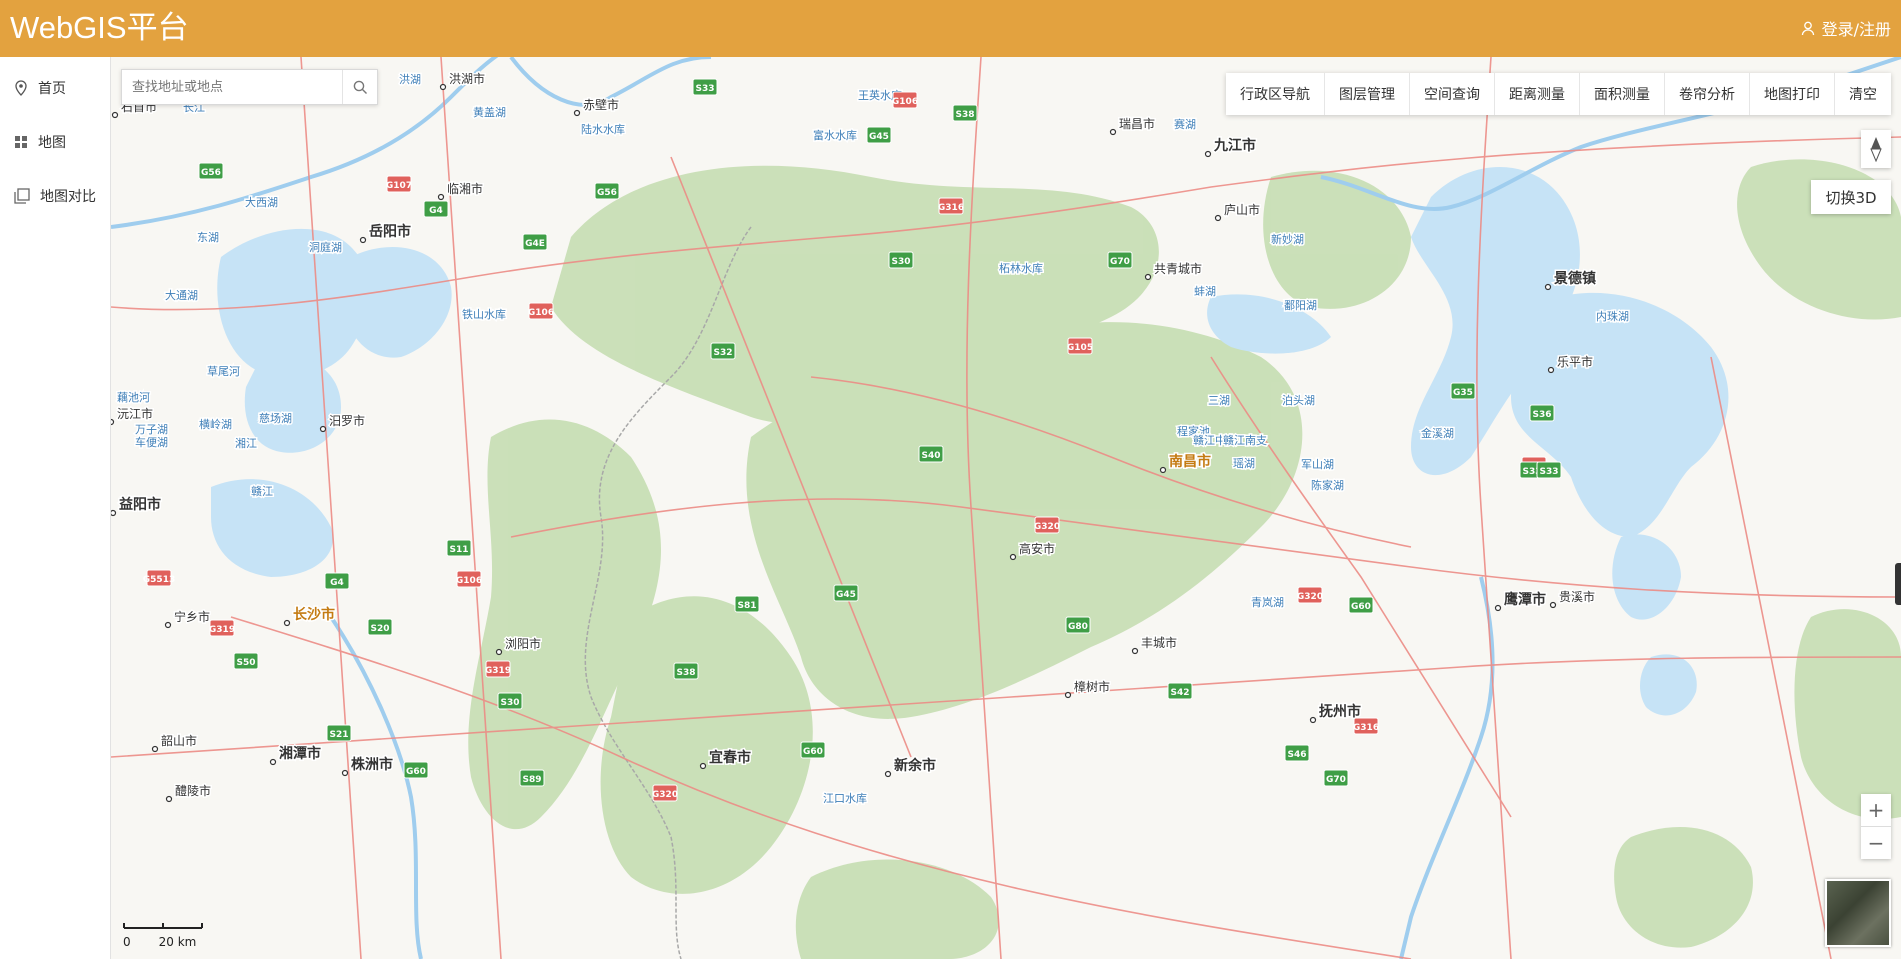  I want to click on city-label: 湘潭市, so click(296, 755).